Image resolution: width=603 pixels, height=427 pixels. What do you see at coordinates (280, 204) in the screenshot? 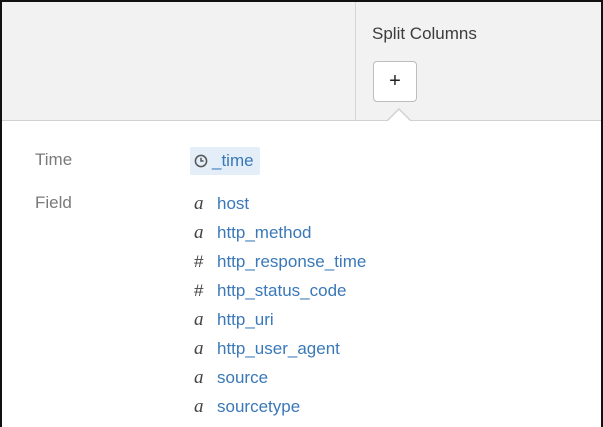
I see `field-option: a host` at bounding box center [280, 204].